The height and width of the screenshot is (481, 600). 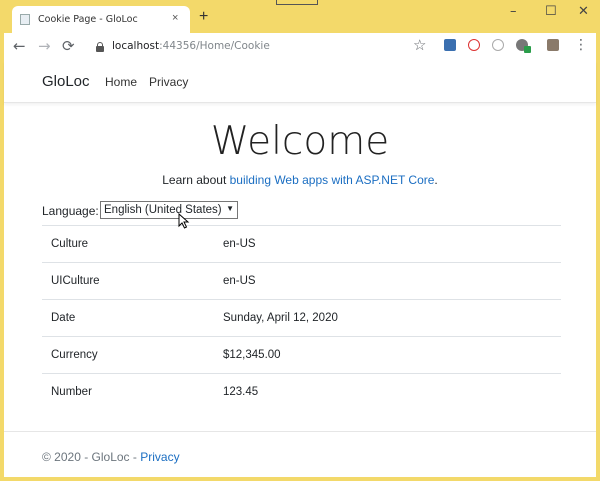 What do you see at coordinates (551, 11) in the screenshot?
I see `maximize-icon: ☐` at bounding box center [551, 11].